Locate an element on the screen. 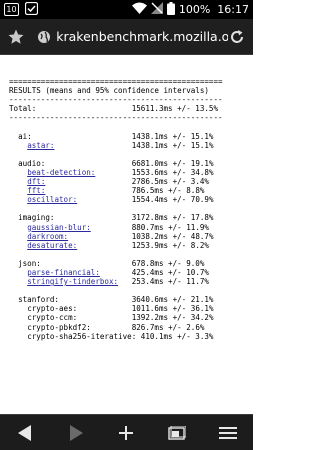 This screenshot has height=450, width=320. test-name: crypto-ccm: is located at coordinates (52, 318).